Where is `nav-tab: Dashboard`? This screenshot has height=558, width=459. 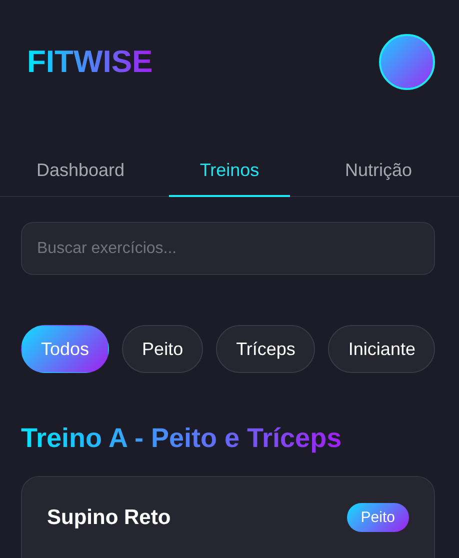
nav-tab: Dashboard is located at coordinates (80, 172).